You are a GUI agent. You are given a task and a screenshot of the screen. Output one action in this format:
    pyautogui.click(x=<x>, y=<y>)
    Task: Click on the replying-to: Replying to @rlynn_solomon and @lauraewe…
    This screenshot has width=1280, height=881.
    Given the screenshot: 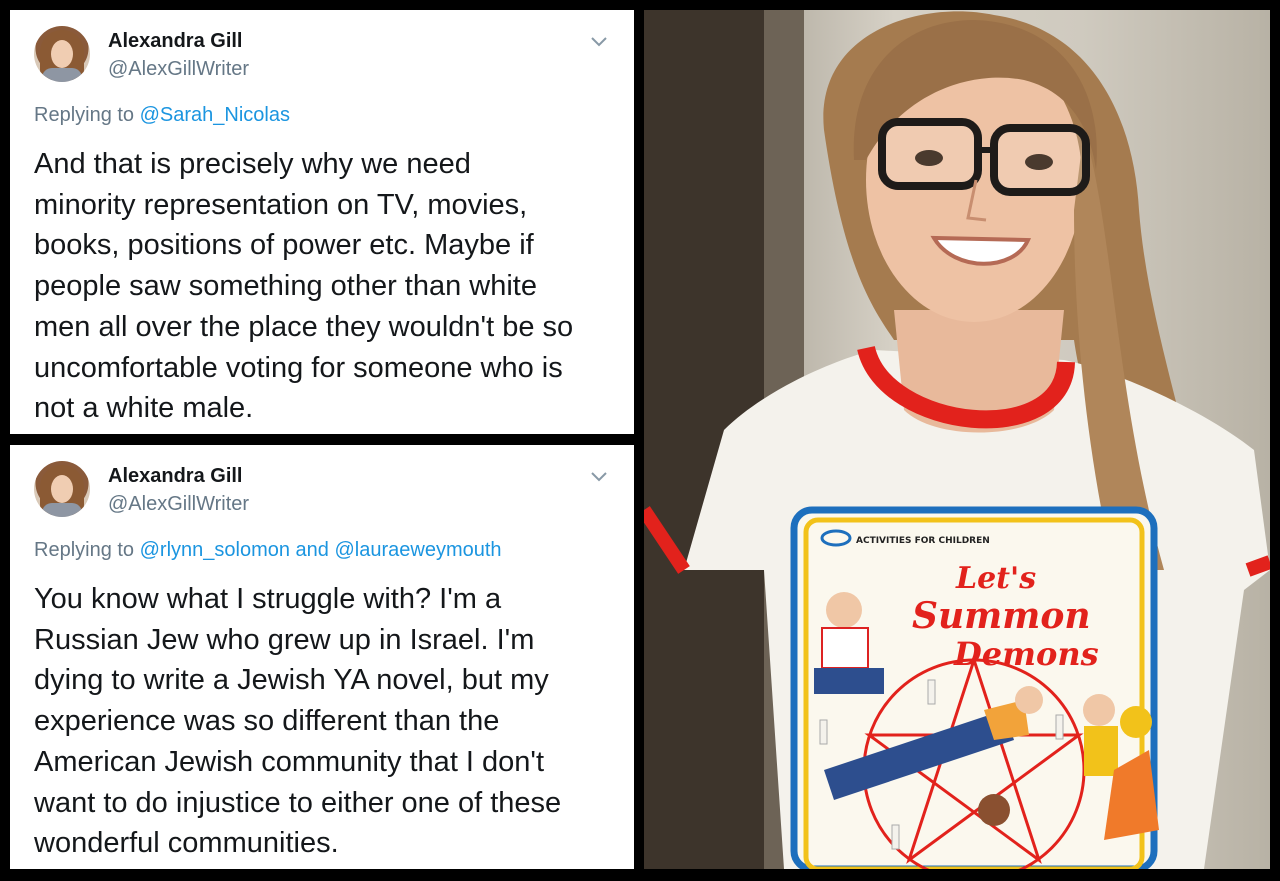 What is the action you would take?
    pyautogui.click(x=268, y=550)
    